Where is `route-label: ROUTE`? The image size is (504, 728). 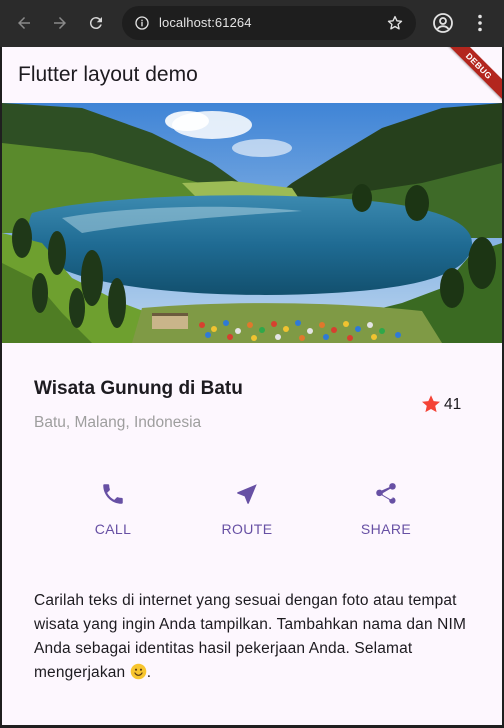 route-label: ROUTE is located at coordinates (247, 529).